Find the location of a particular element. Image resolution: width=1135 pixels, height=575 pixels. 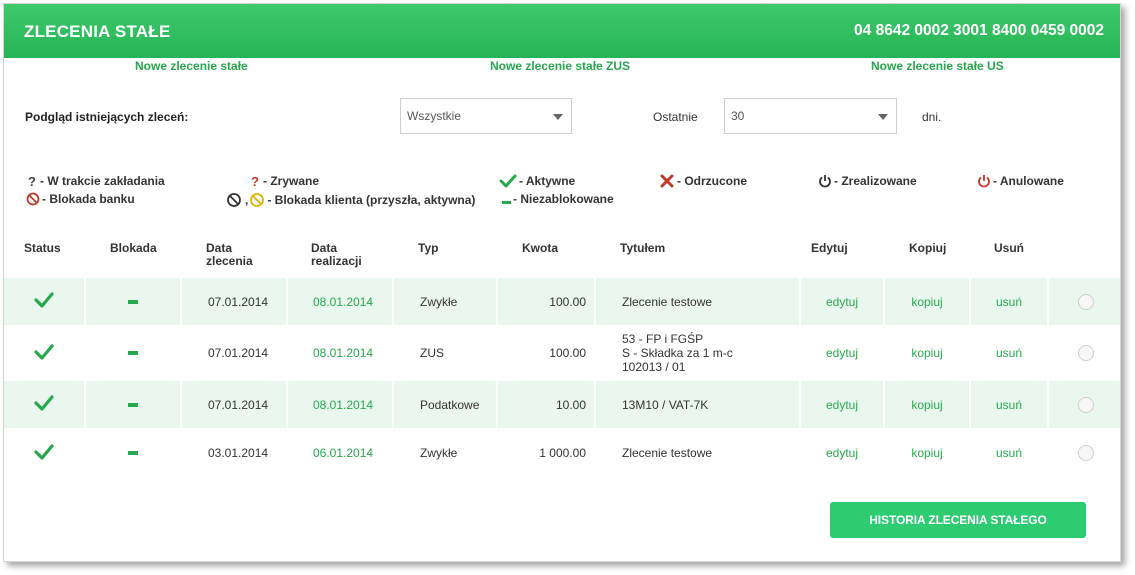

new-standing-order-link: Nowe zlecenie stałe is located at coordinates (191, 66).